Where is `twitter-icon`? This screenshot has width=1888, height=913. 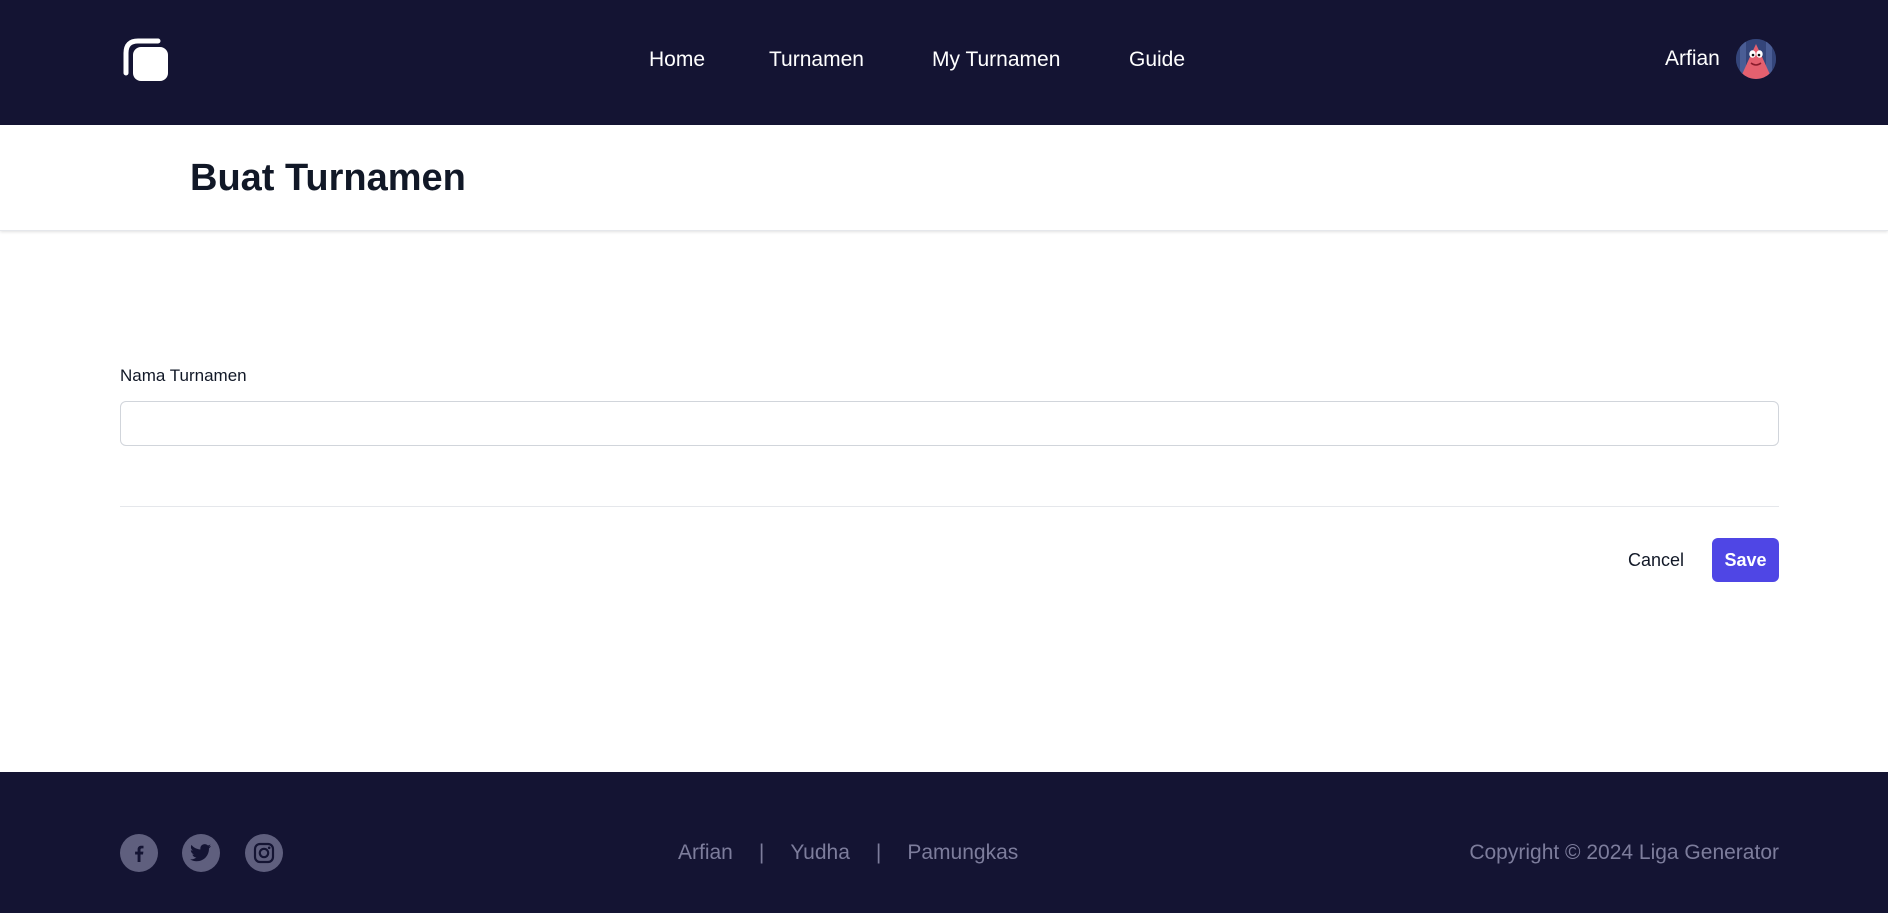 twitter-icon is located at coordinates (201, 853).